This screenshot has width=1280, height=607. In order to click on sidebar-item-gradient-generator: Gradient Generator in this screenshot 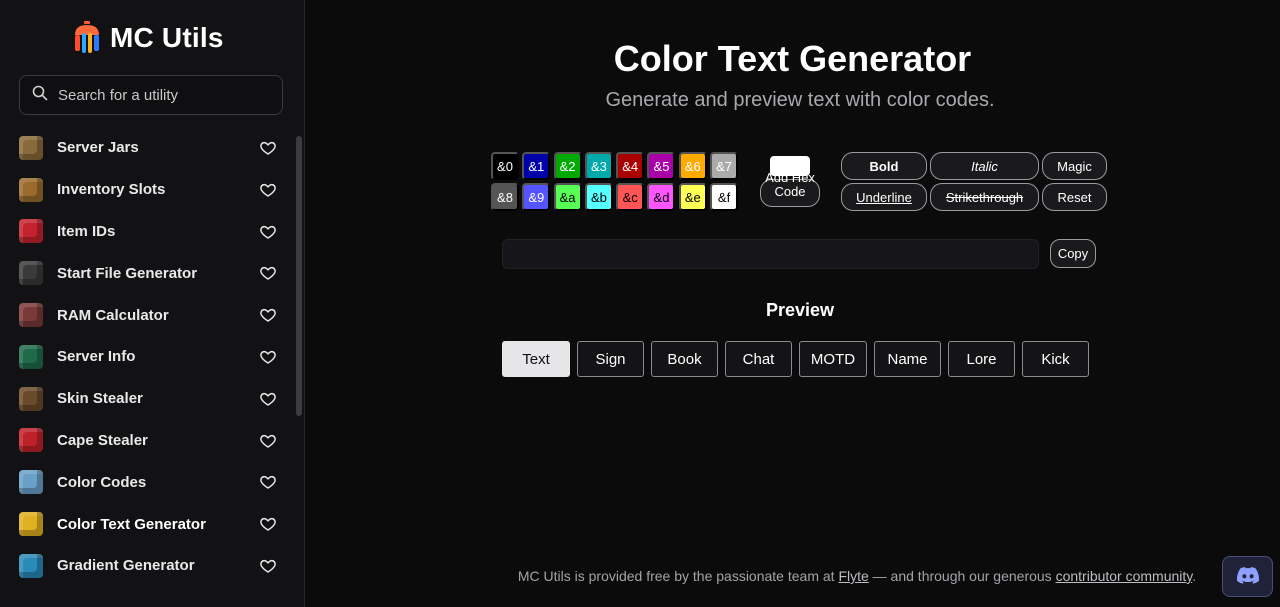, I will do `click(146, 566)`.